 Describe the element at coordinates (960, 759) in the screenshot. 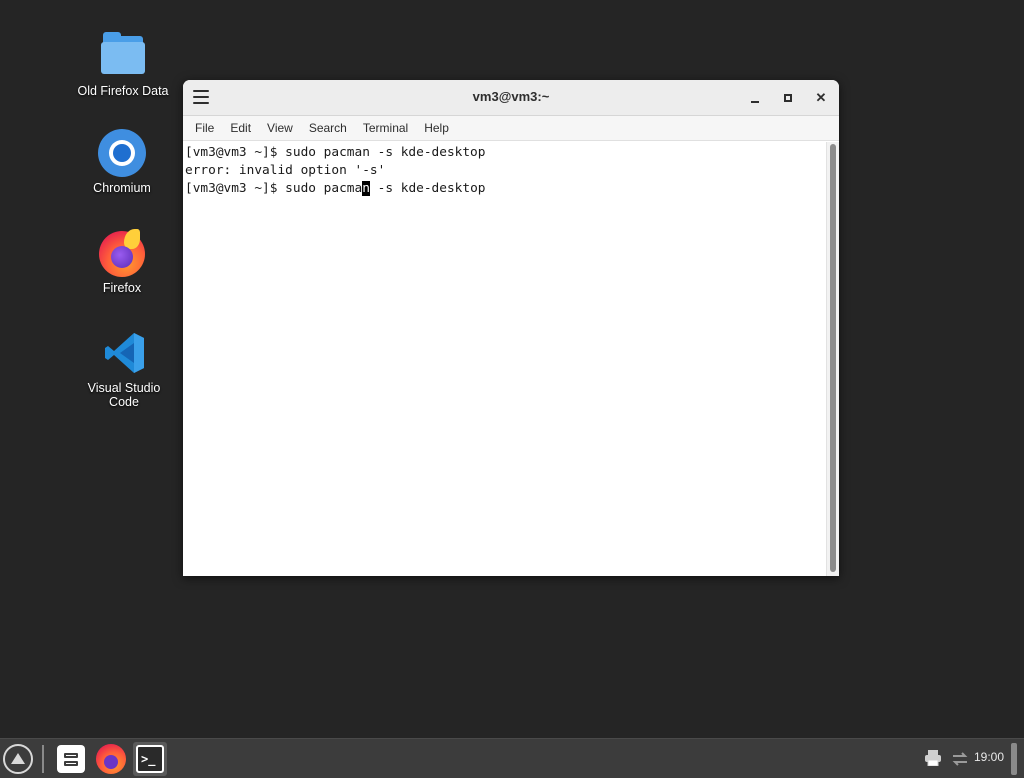

I see `network-icon` at that location.